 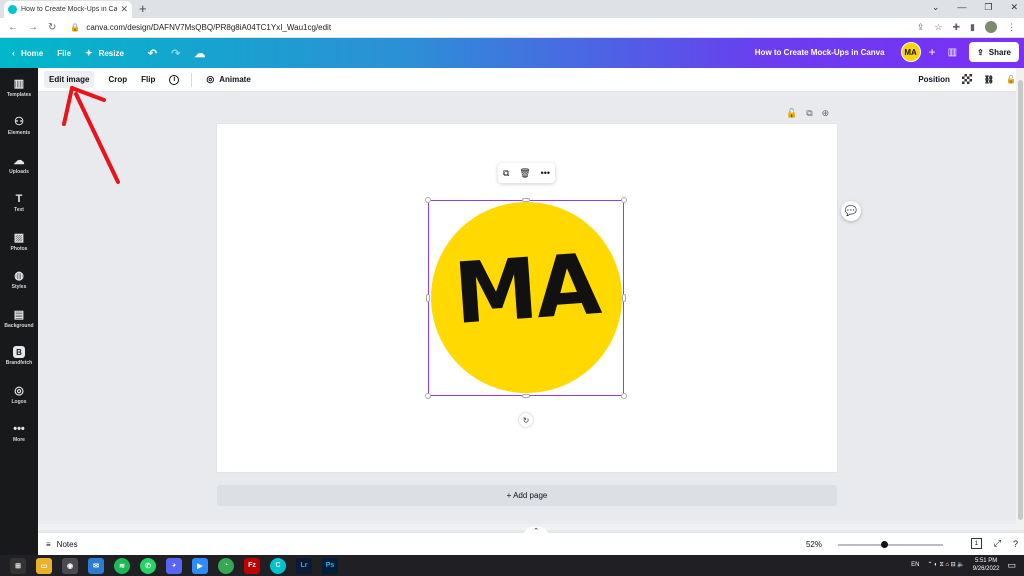 What do you see at coordinates (851, 211) in the screenshot?
I see `add-comment-icon: 💬` at bounding box center [851, 211].